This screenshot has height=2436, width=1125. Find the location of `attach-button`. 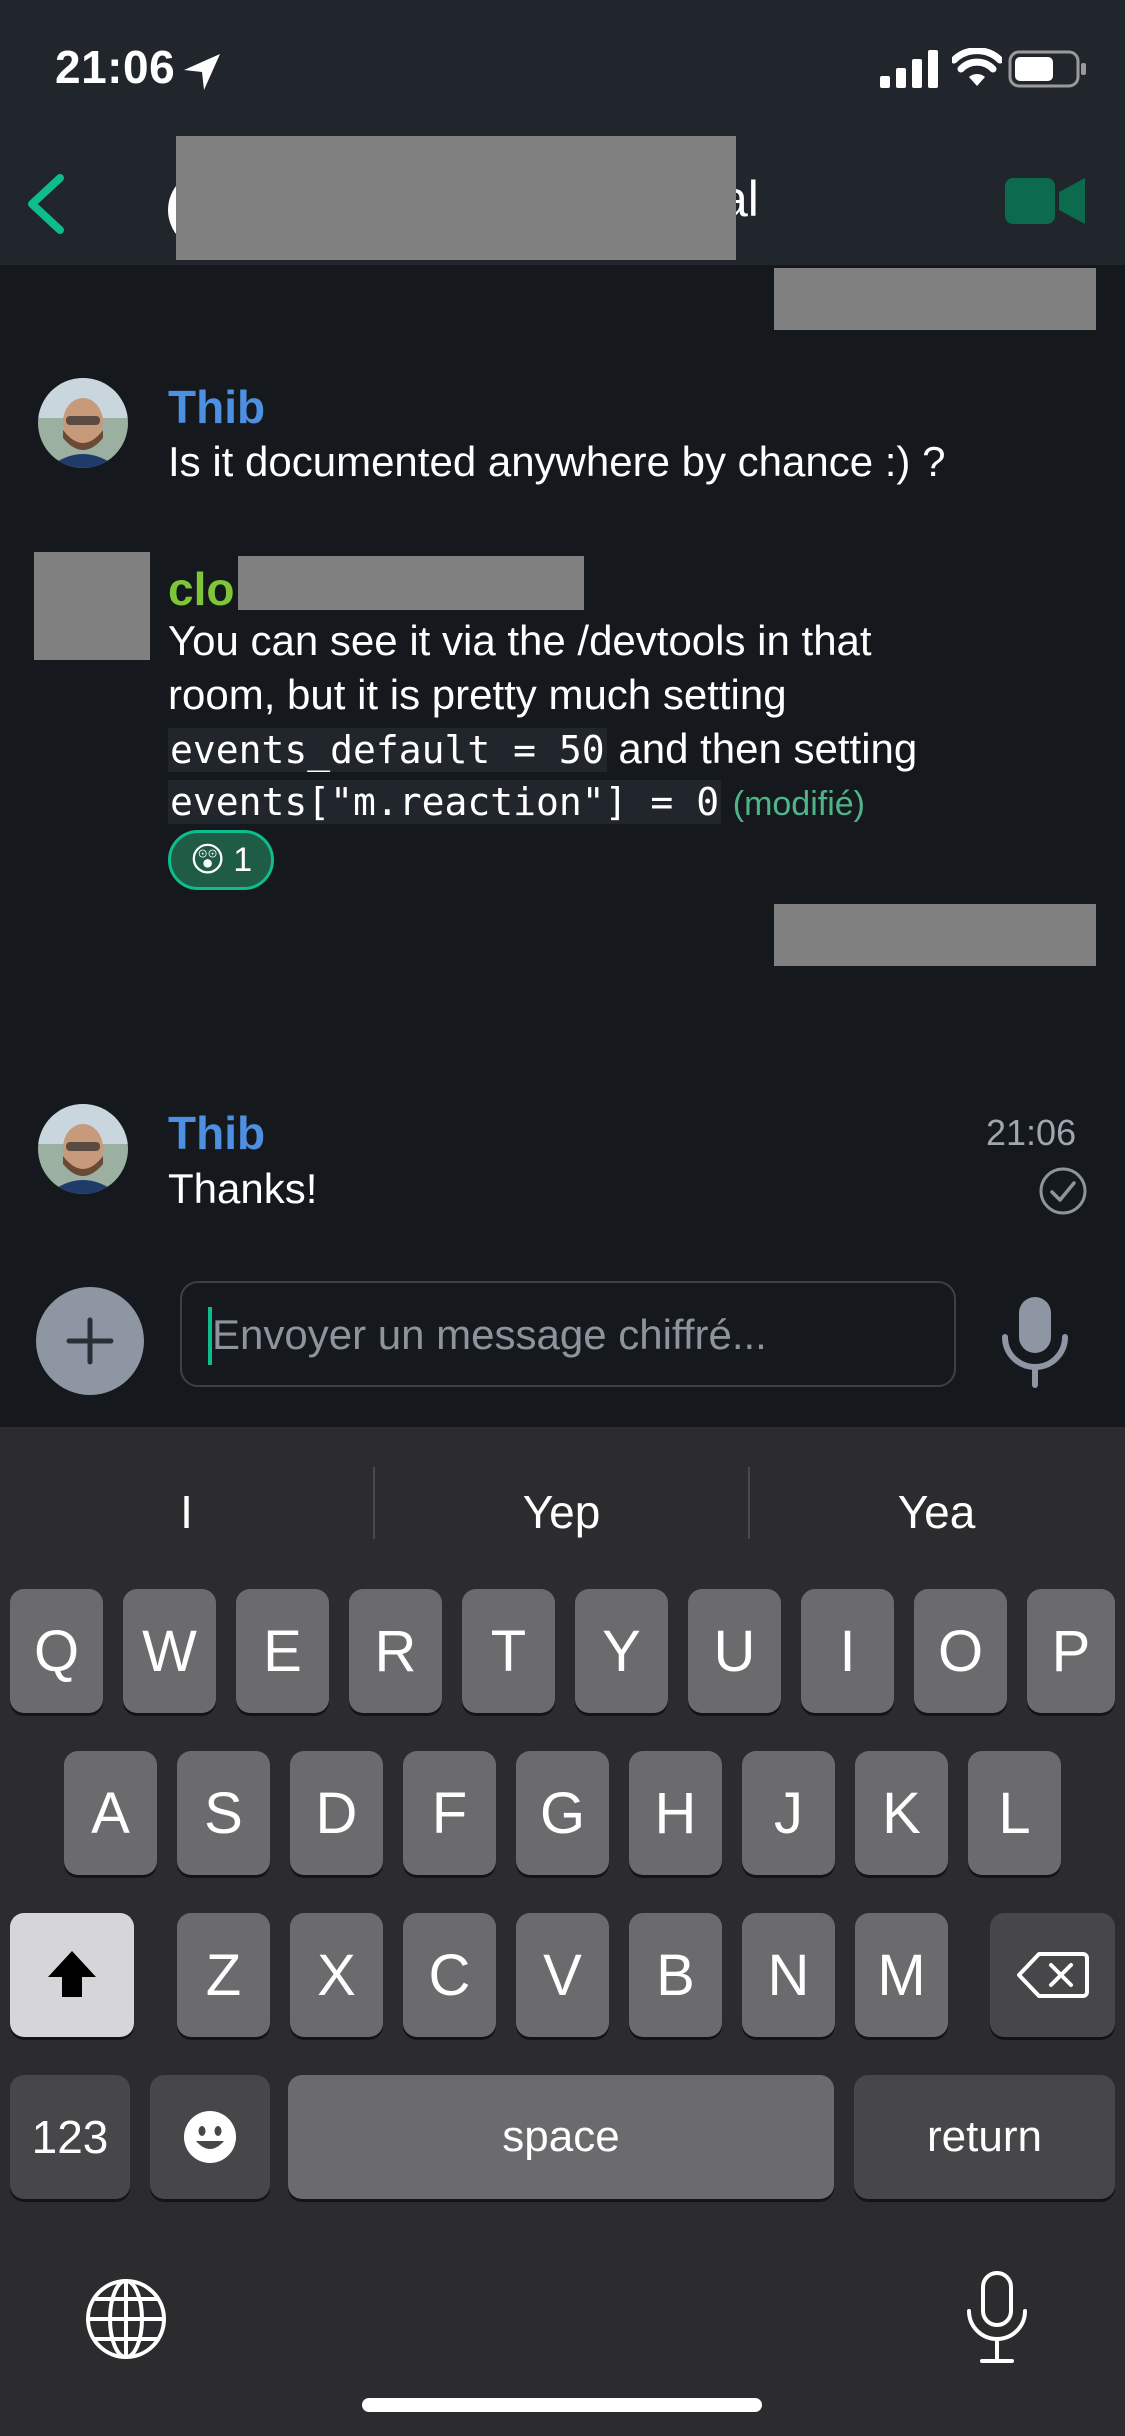

attach-button is located at coordinates (90, 1341).